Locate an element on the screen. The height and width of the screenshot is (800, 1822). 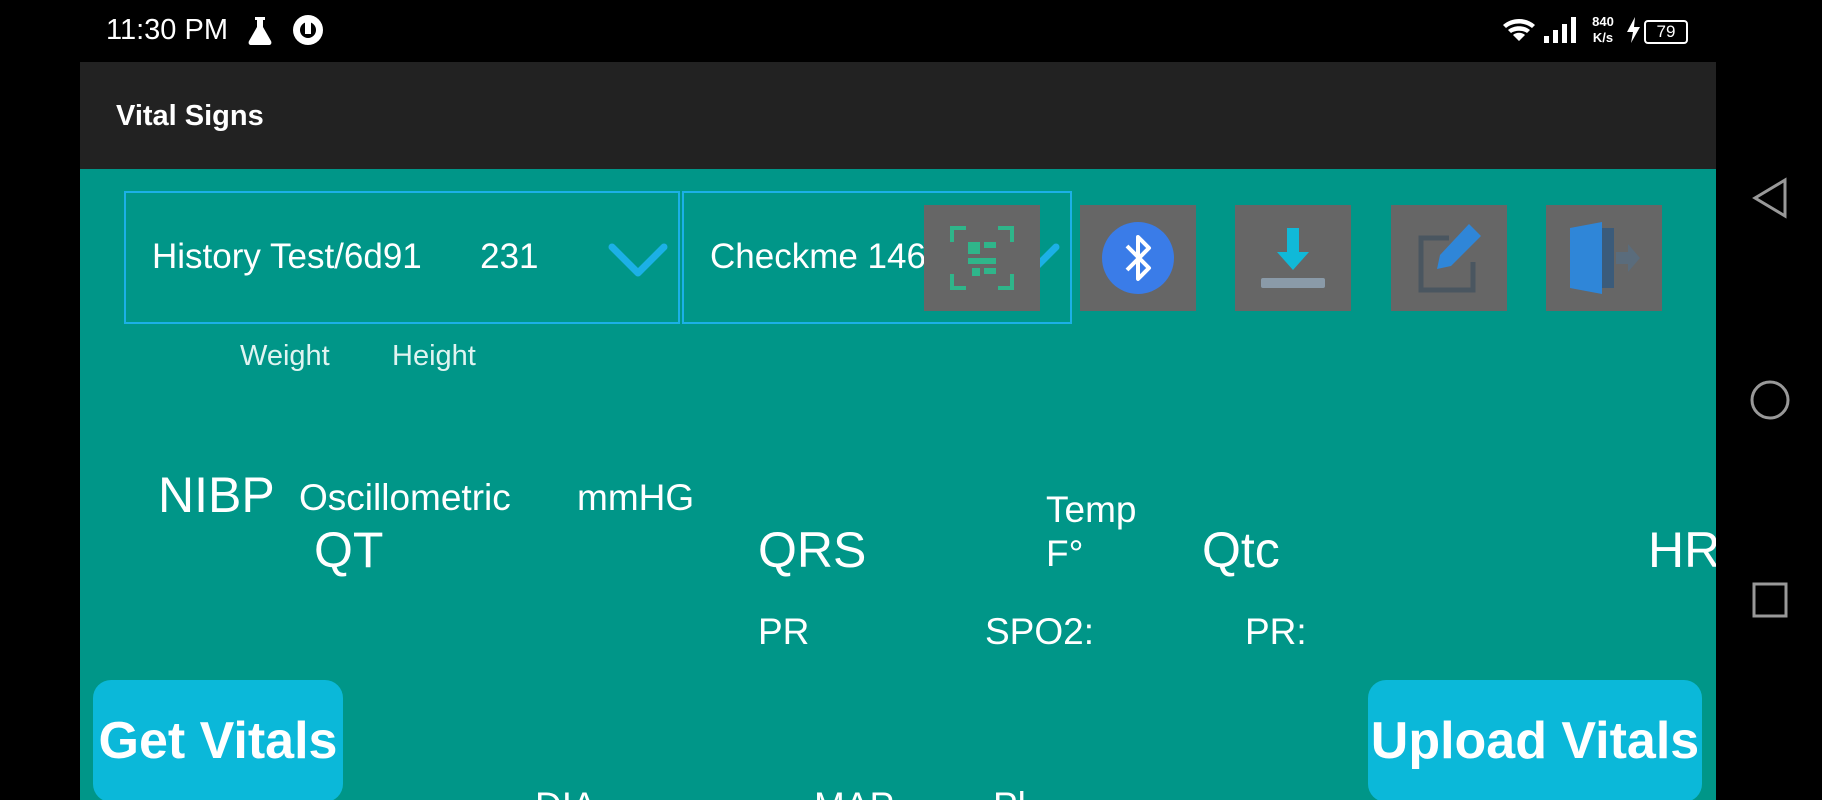
battery-level: 79 is located at coordinates (1666, 31).